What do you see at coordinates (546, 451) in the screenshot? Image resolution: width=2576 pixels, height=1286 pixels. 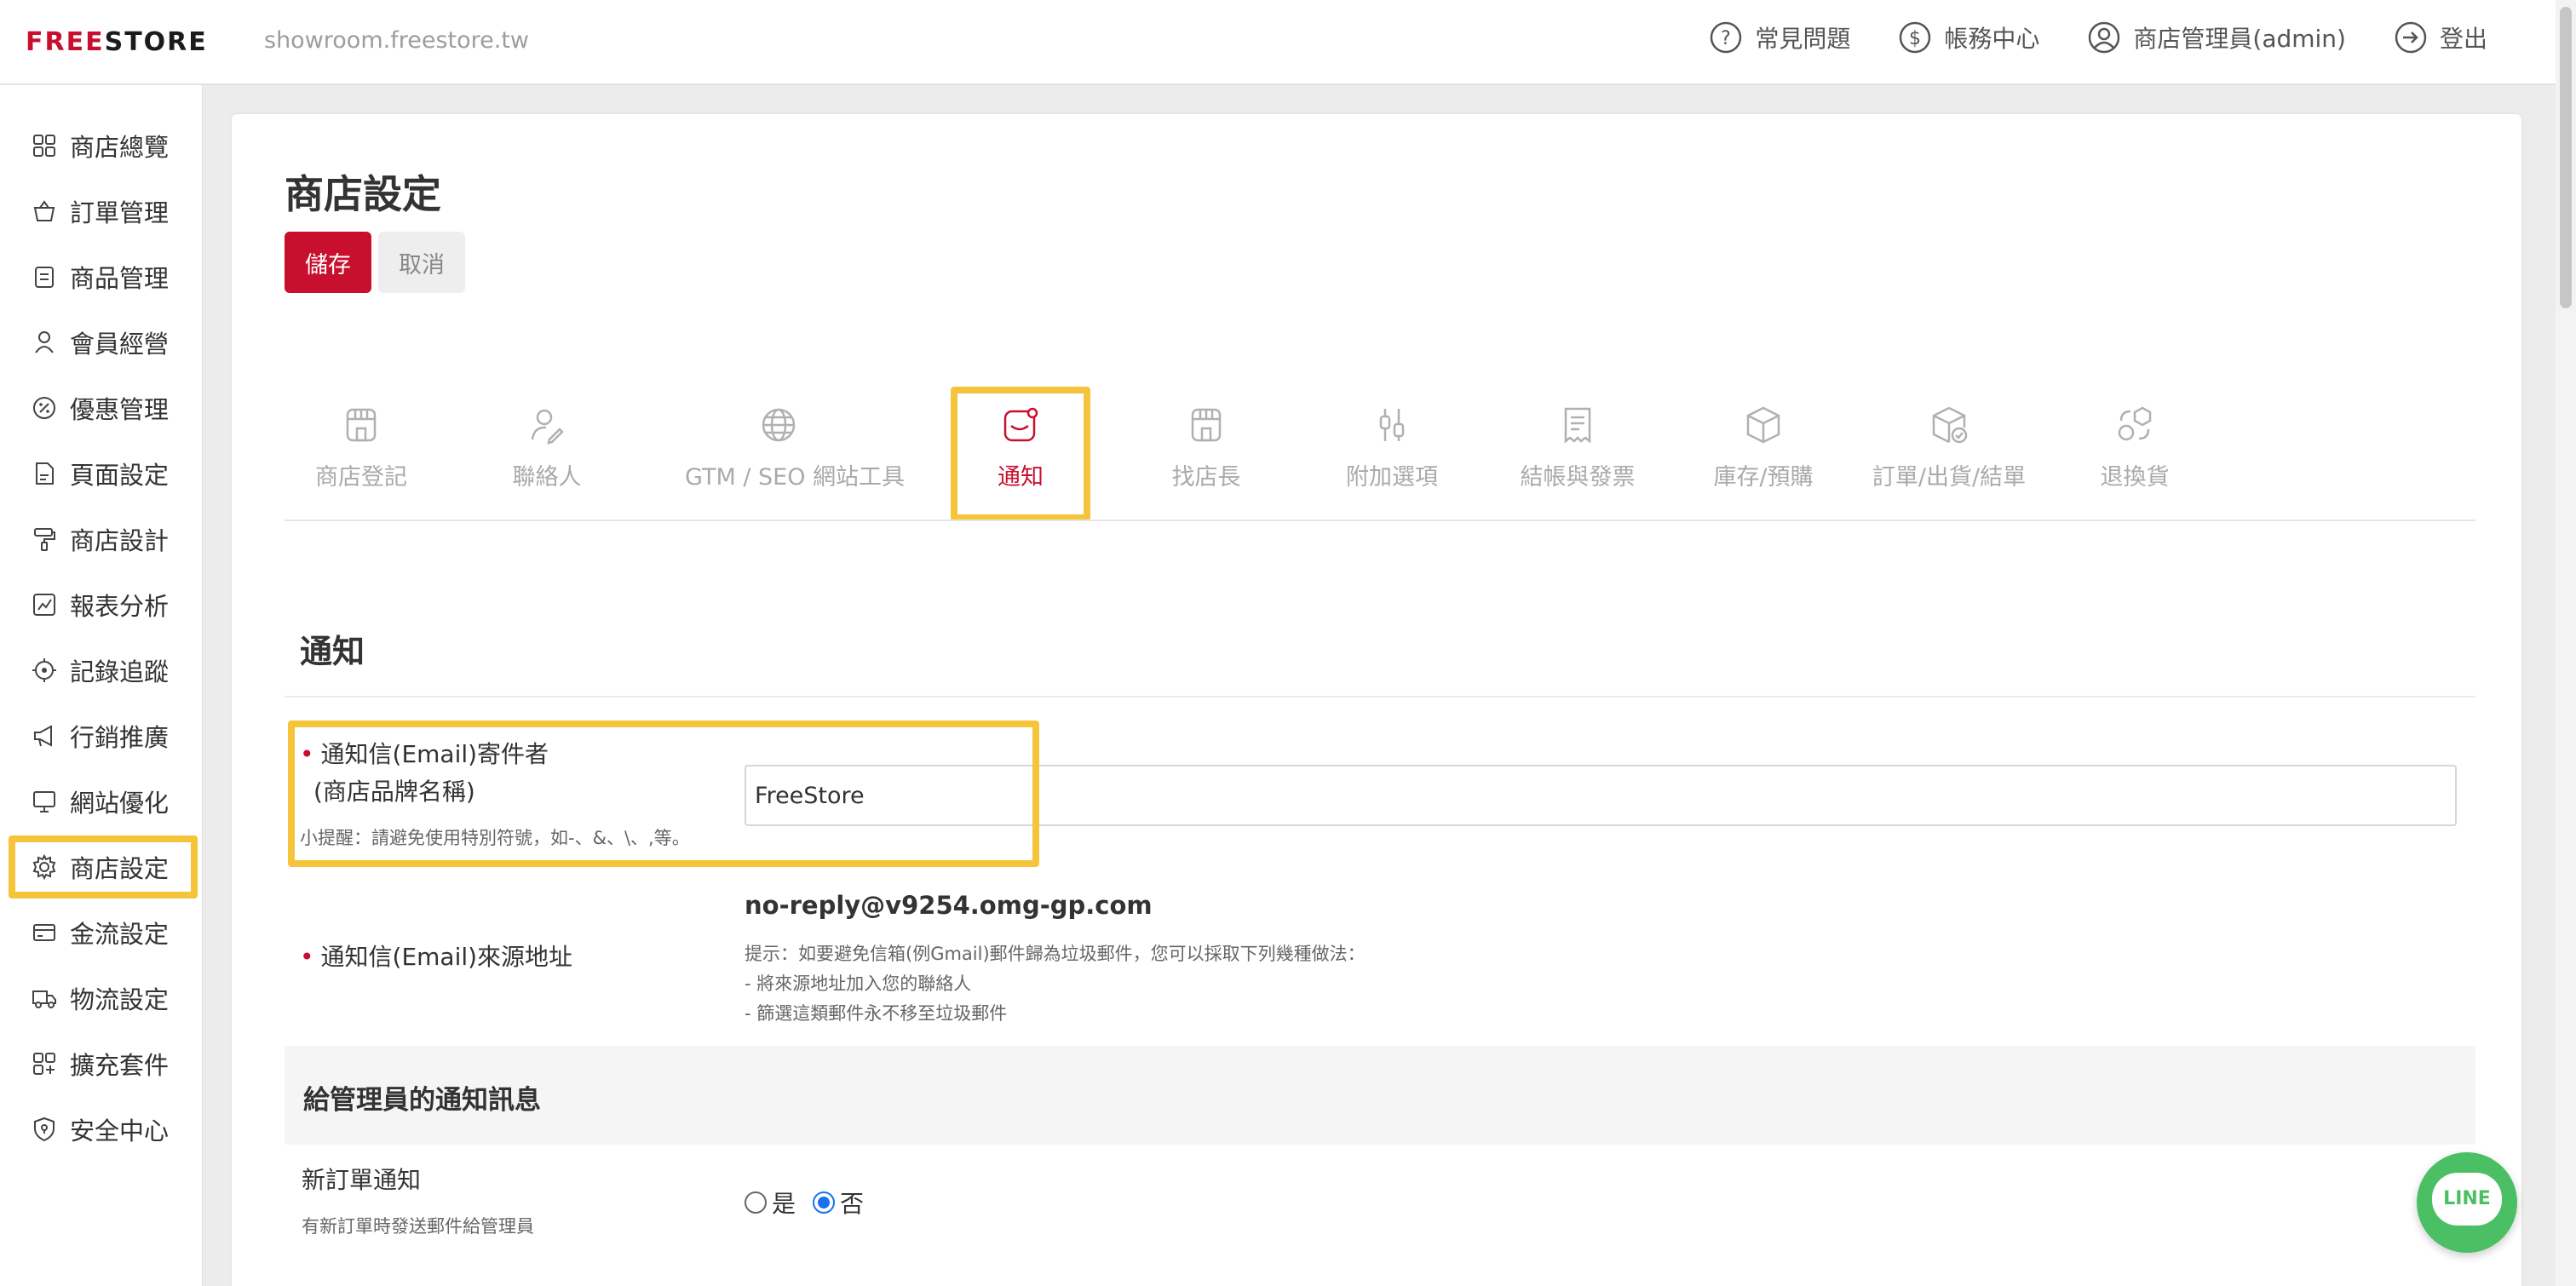 I see `tab-contact: 聯絡人` at bounding box center [546, 451].